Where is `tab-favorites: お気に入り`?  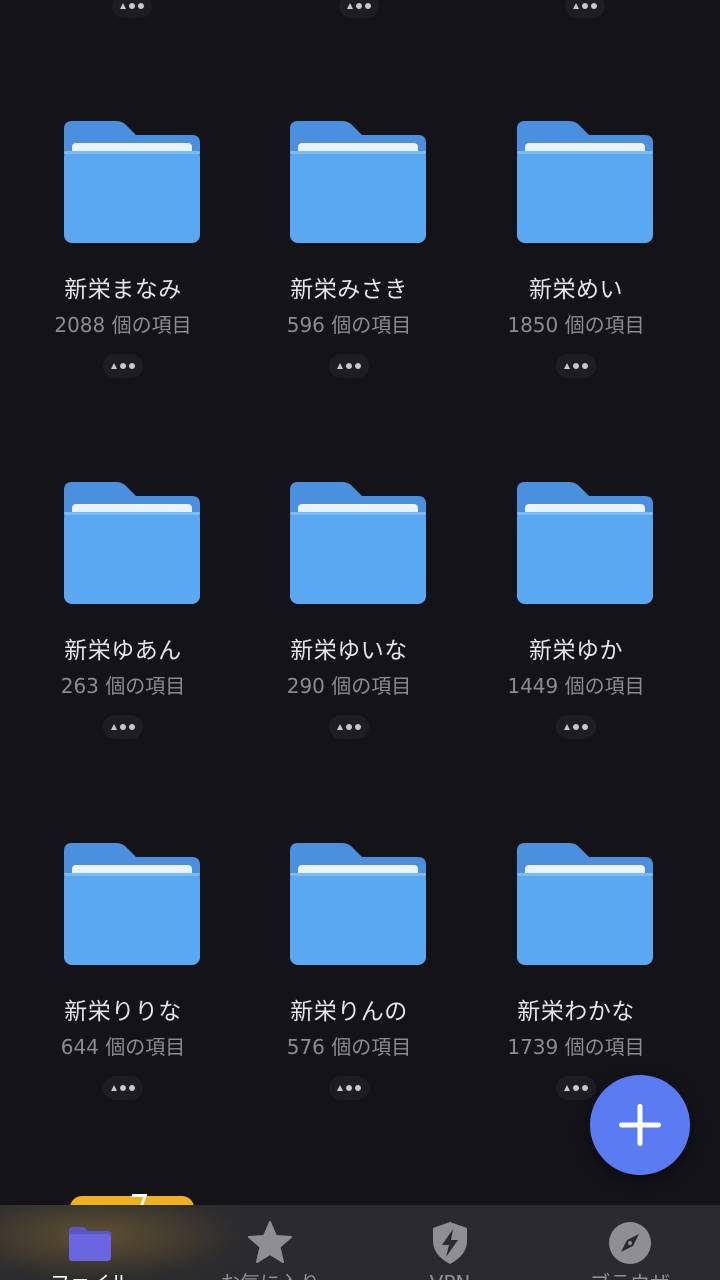
tab-favorites: お気に入り is located at coordinates (270, 1242).